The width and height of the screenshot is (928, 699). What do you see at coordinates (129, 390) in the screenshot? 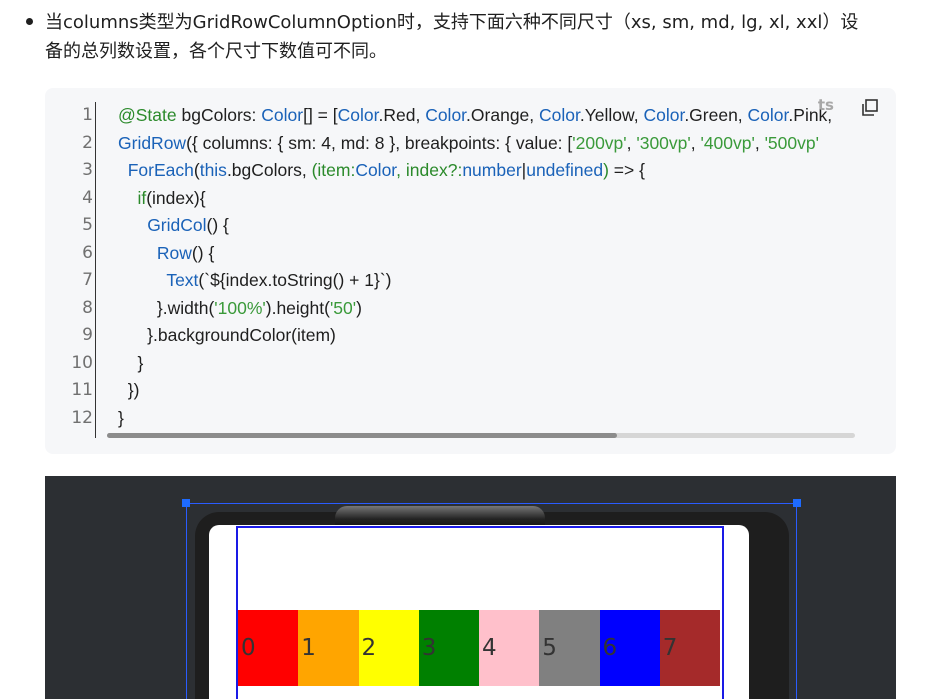
I see `code-token: })` at bounding box center [129, 390].